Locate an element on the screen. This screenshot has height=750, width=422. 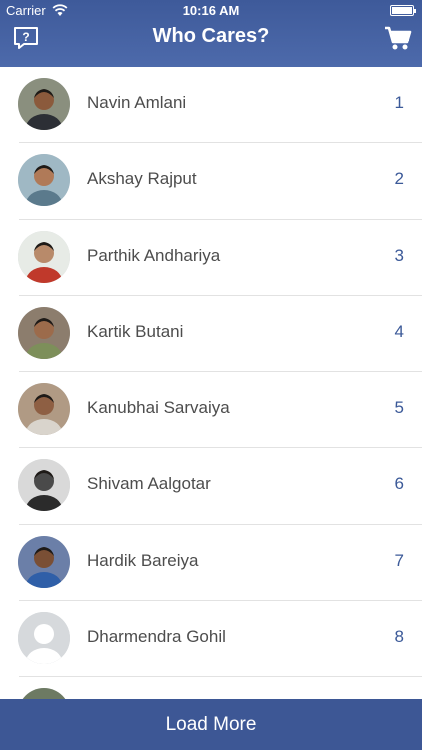
rank-number: 4 is located at coordinates (399, 331).